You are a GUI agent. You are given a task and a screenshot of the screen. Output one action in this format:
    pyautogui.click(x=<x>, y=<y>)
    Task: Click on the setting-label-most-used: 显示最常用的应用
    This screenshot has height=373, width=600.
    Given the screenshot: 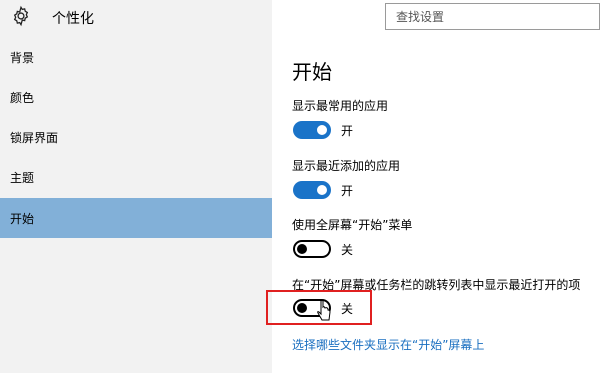 What is the action you would take?
    pyautogui.click(x=340, y=106)
    